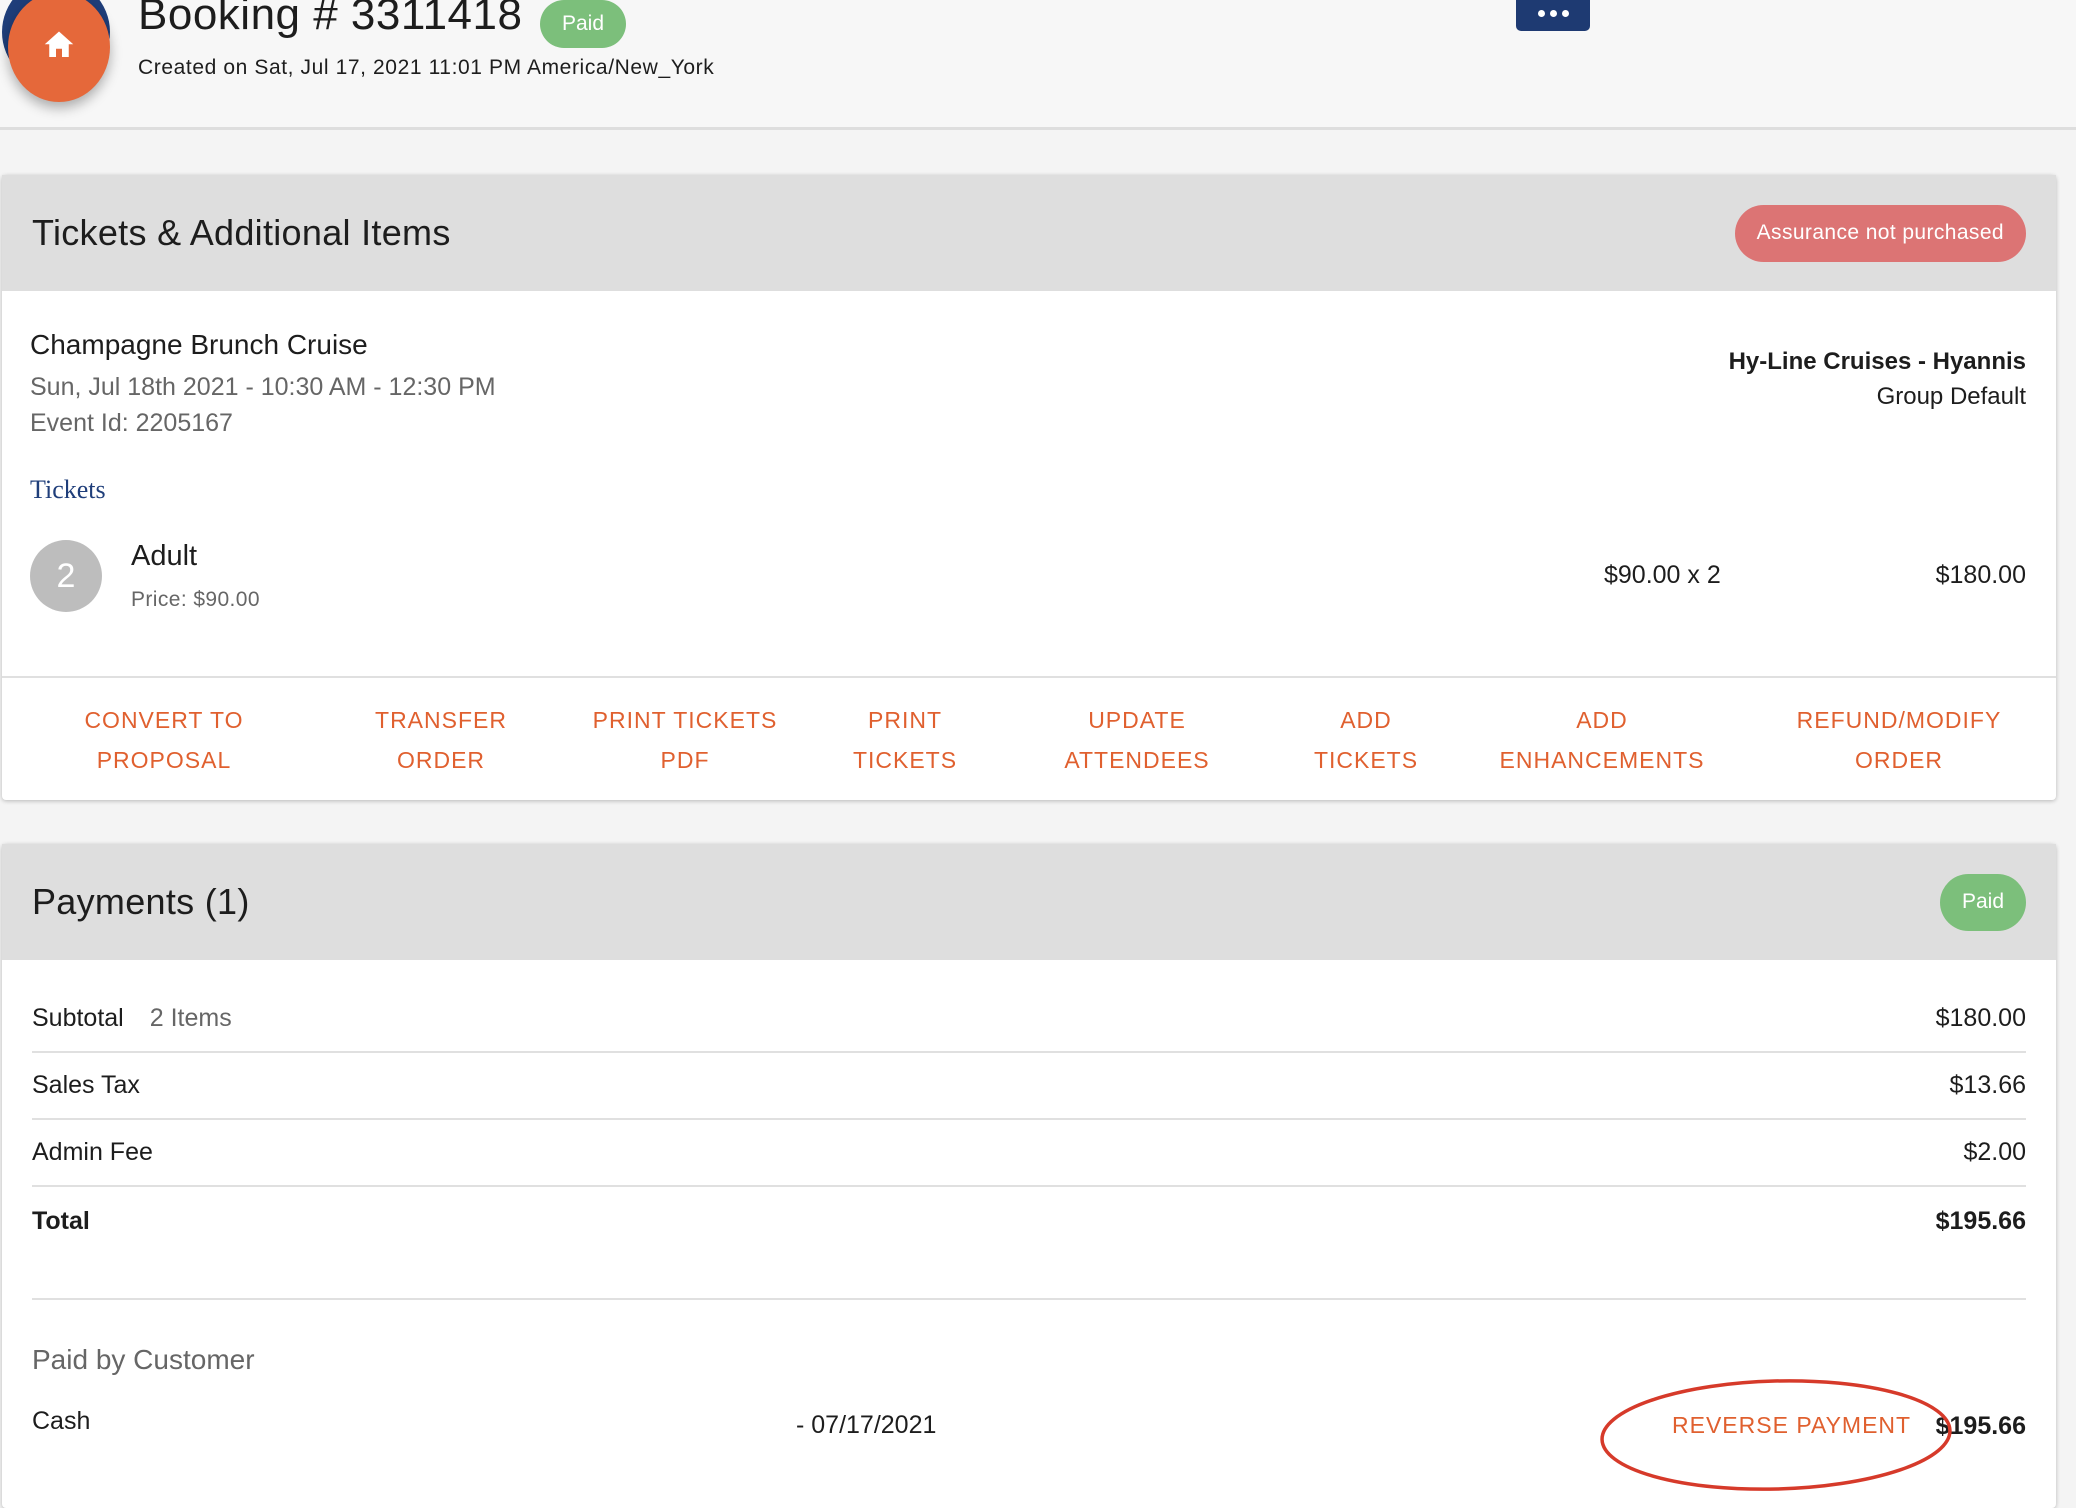  Describe the element at coordinates (1366, 740) in the screenshot. I see `add-tickets-button: ADD TICKETS` at that location.